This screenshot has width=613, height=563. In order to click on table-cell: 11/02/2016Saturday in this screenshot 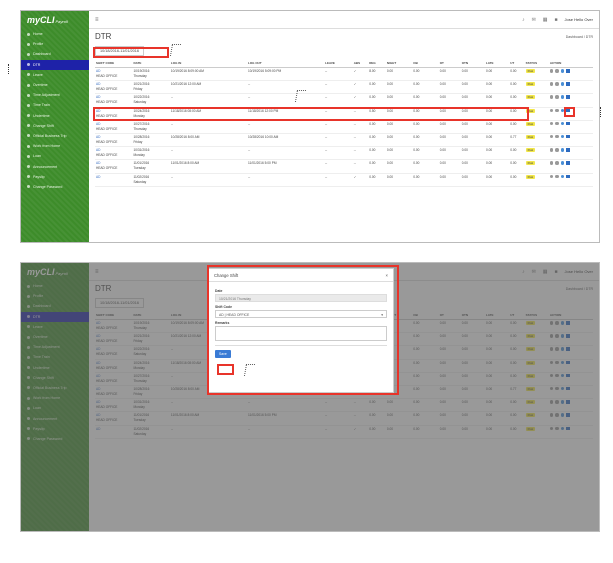, I will do `click(151, 180)`.